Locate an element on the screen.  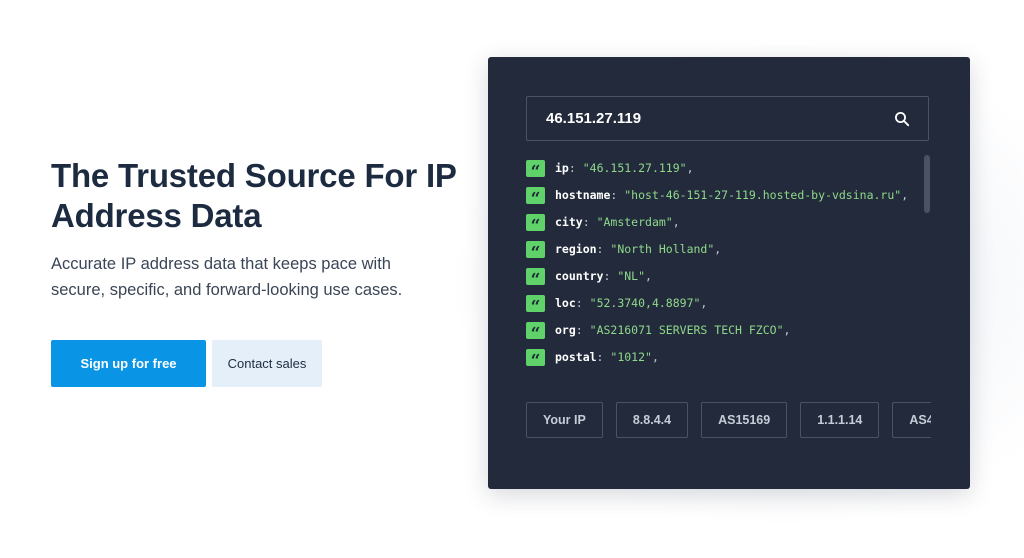
json-fade-overlay is located at coordinates (723, 376).